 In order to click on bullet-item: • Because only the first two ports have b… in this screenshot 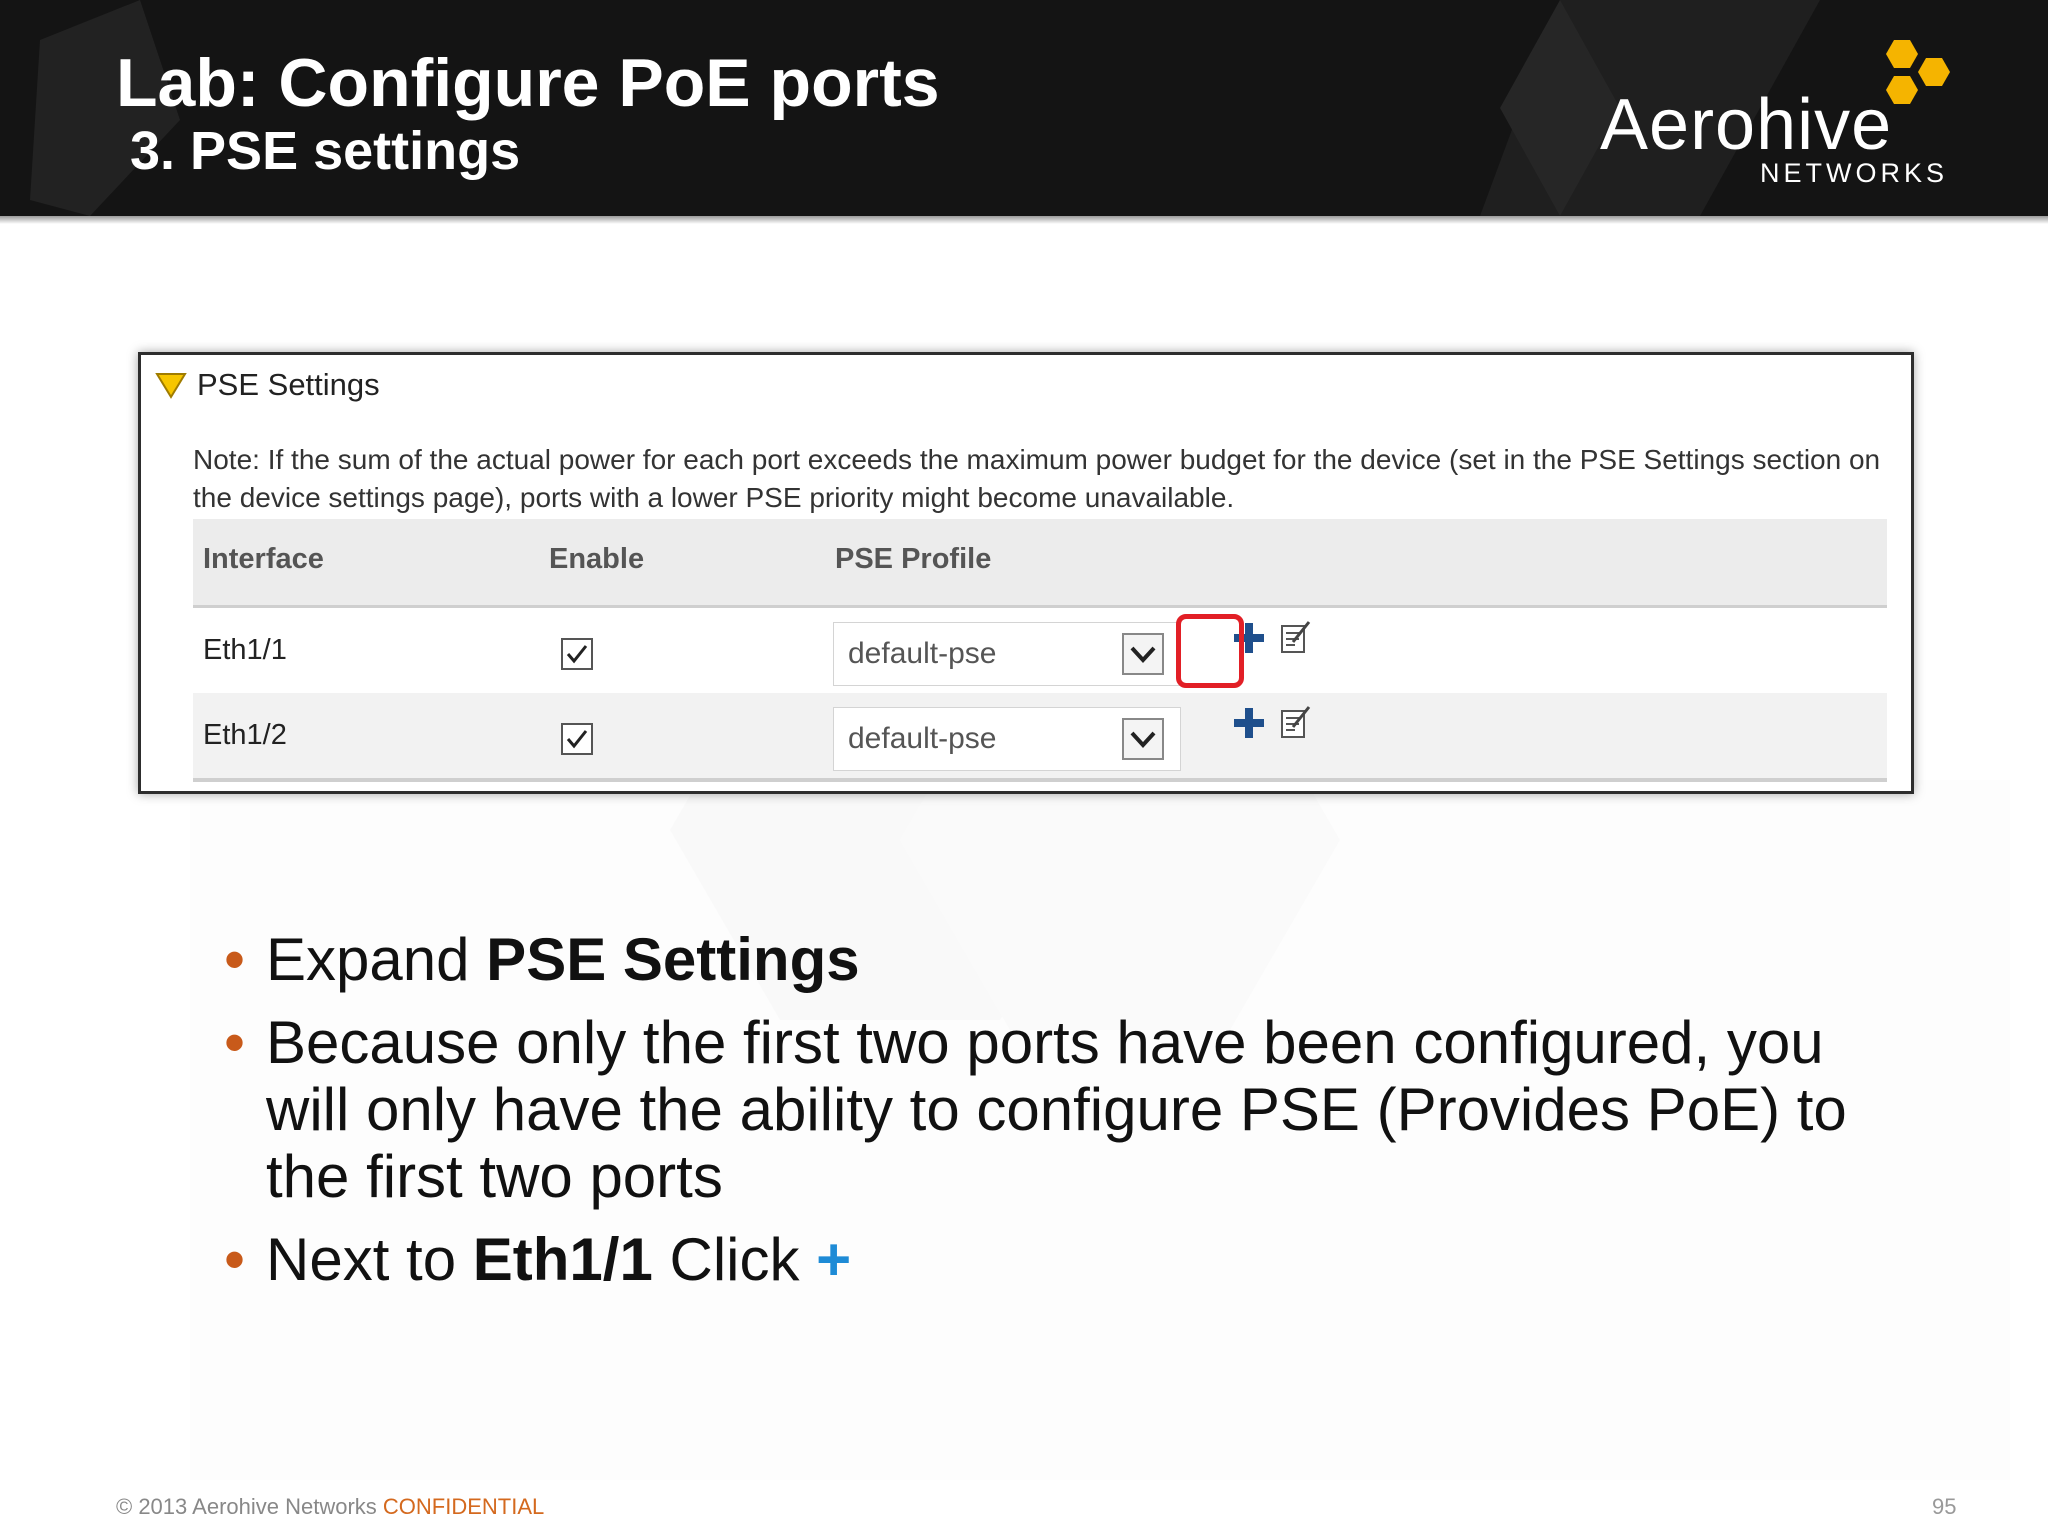, I will do `click(1044, 1109)`.